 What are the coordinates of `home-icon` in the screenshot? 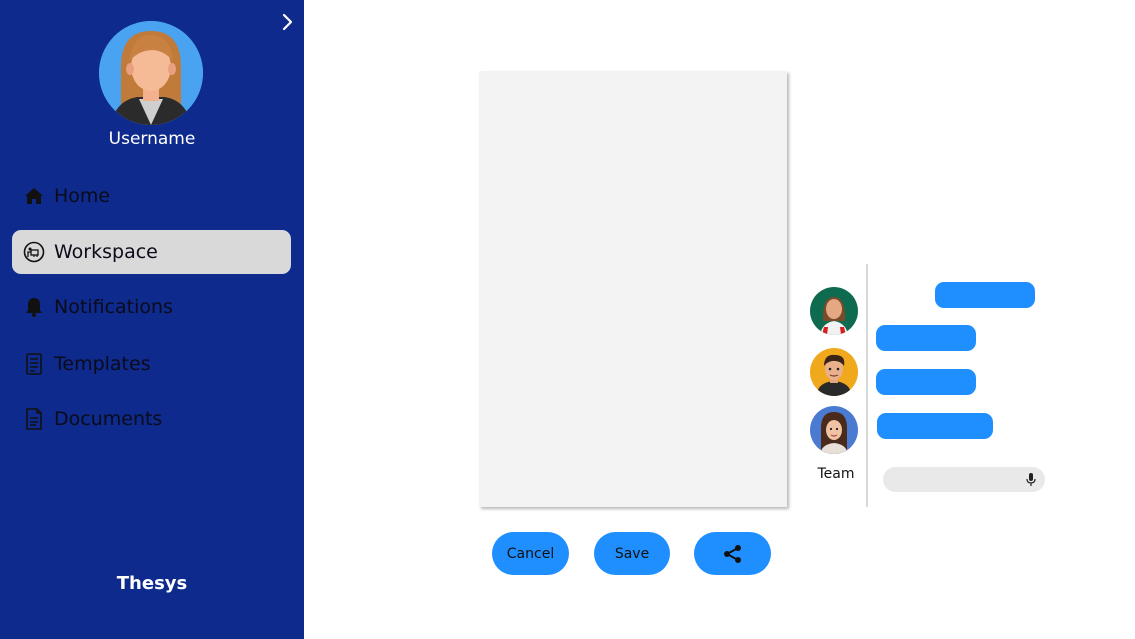 It's located at (34, 196).